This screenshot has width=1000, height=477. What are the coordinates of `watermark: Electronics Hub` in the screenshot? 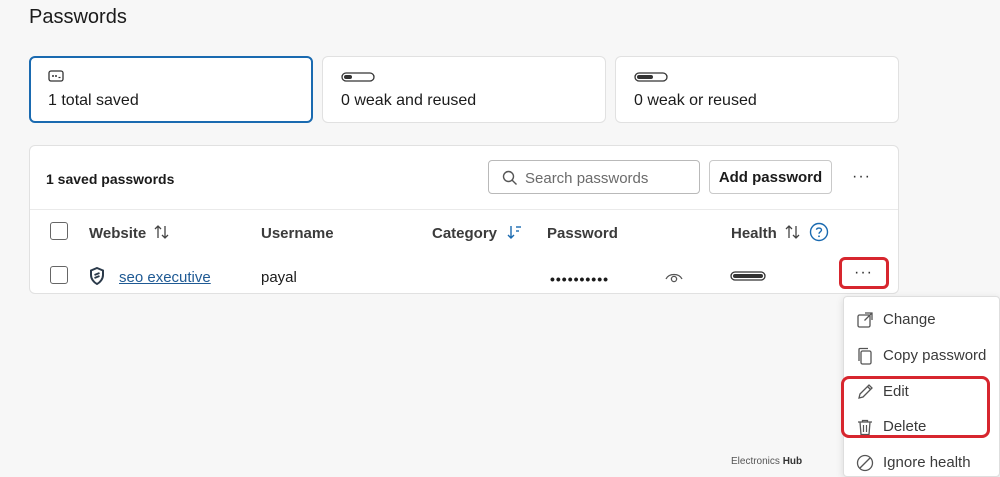 It's located at (766, 461).